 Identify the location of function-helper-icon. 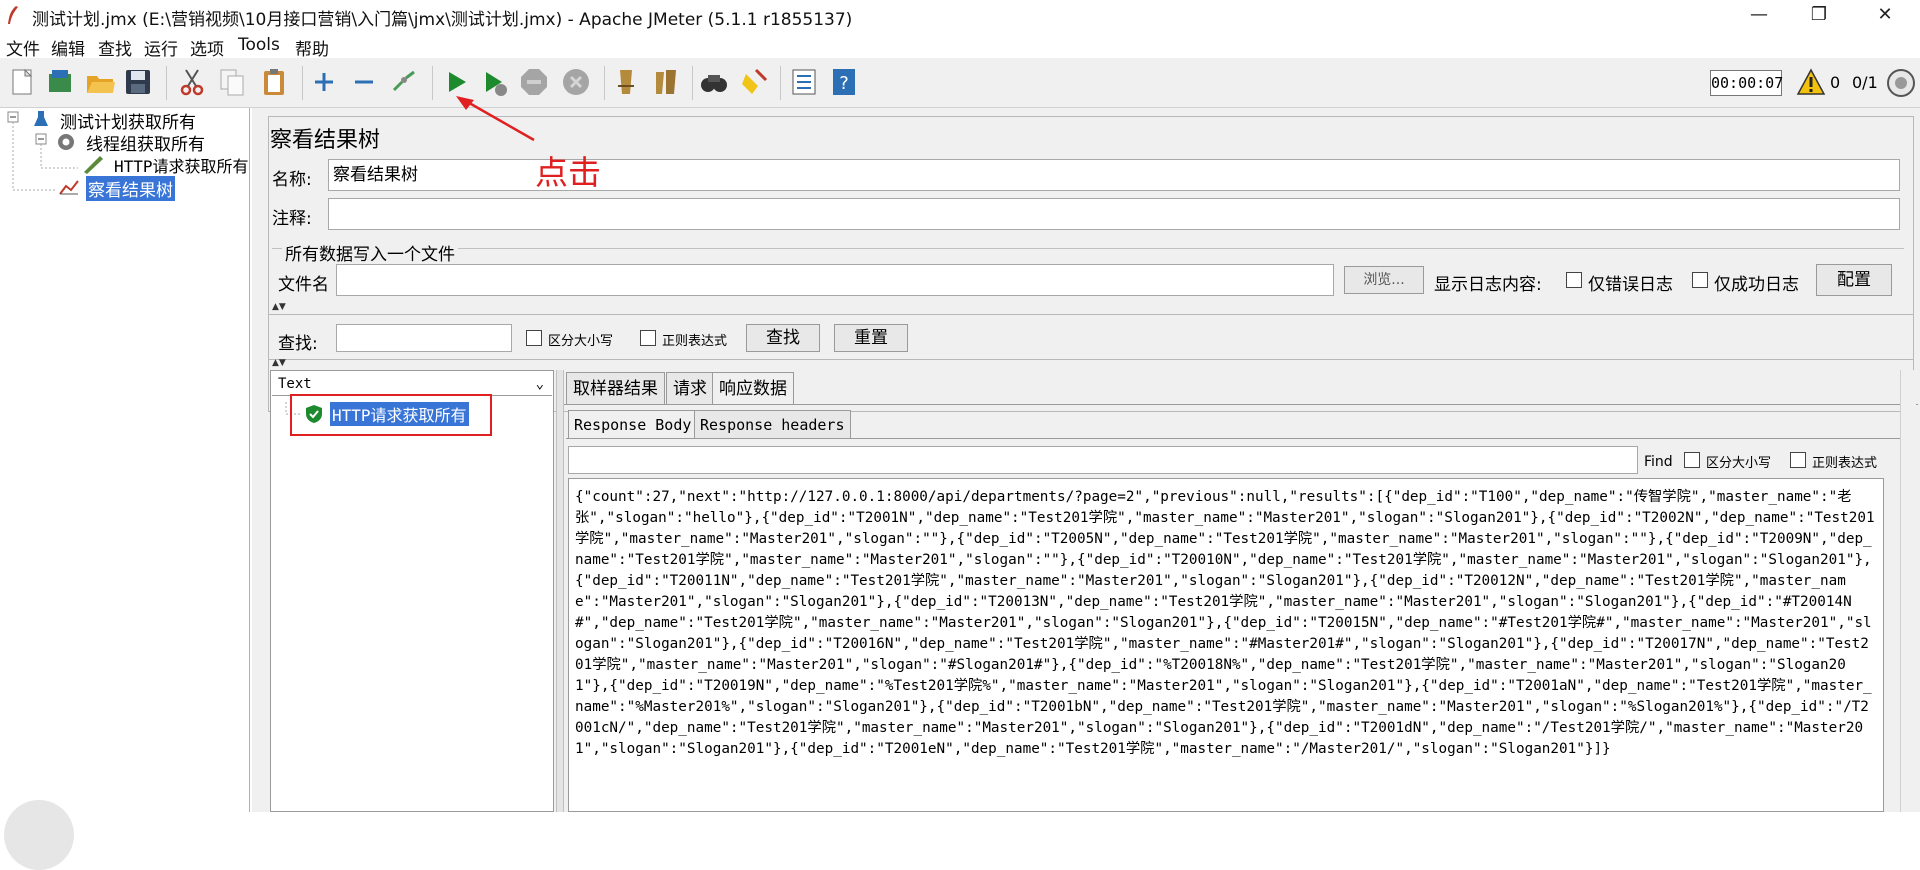
(804, 82).